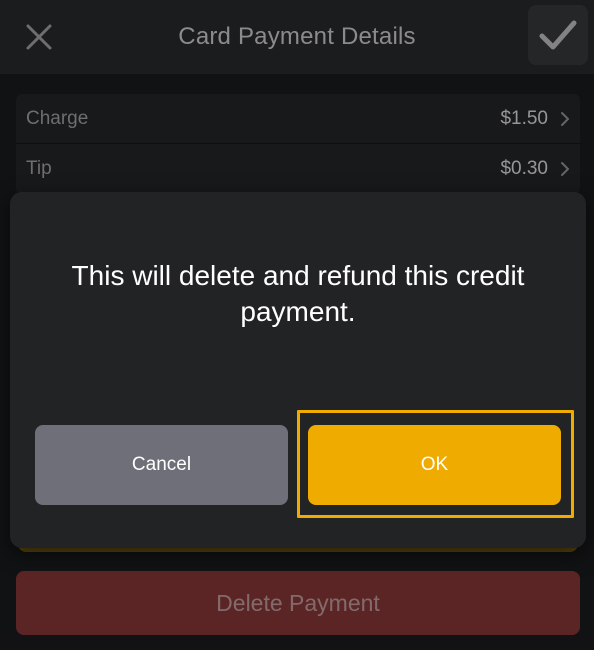  I want to click on cancel-button: Cancel, so click(161, 465).